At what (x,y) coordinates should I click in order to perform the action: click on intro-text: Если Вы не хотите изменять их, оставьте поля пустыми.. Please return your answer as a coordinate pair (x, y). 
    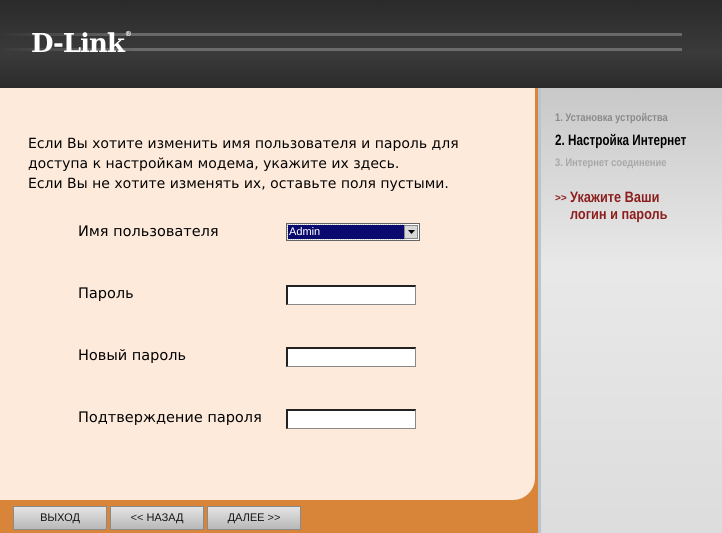
    Looking at the image, I should click on (239, 184).